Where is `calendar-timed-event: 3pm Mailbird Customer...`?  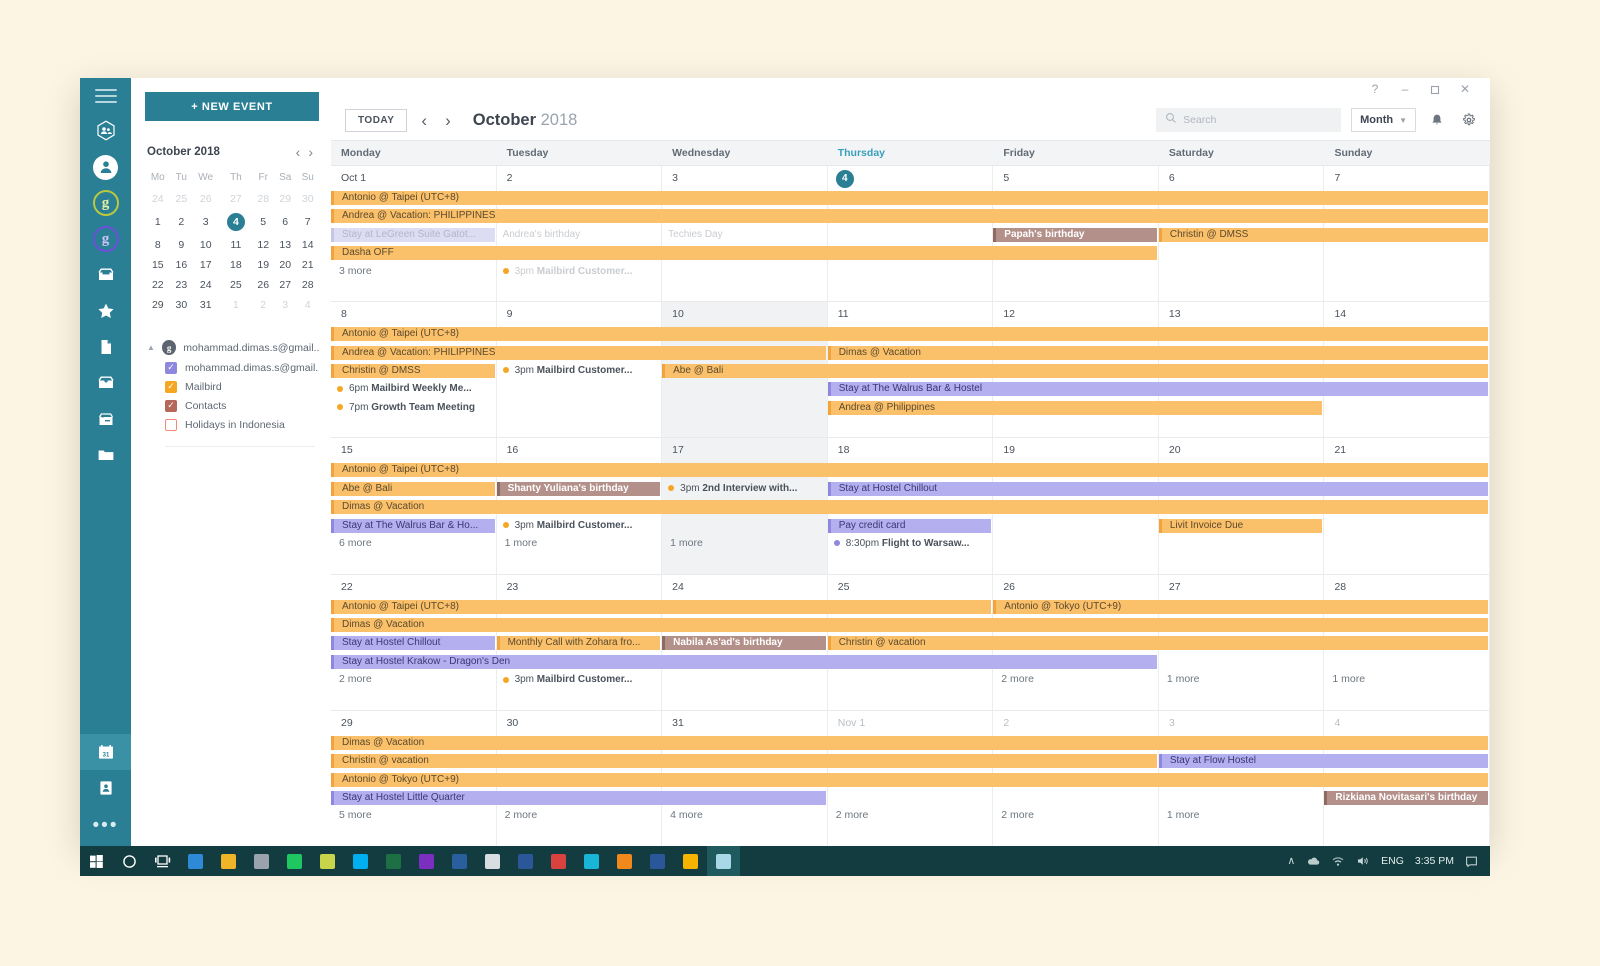
calendar-timed-event: 3pm Mailbird Customer... is located at coordinates (579, 680).